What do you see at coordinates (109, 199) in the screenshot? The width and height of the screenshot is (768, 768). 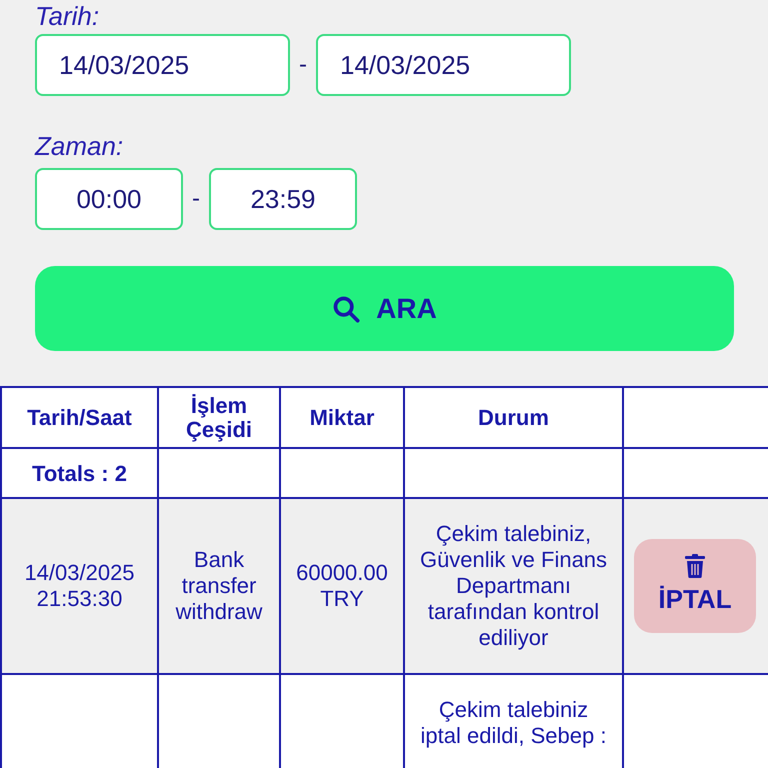 I see `input-field: 00:00` at bounding box center [109, 199].